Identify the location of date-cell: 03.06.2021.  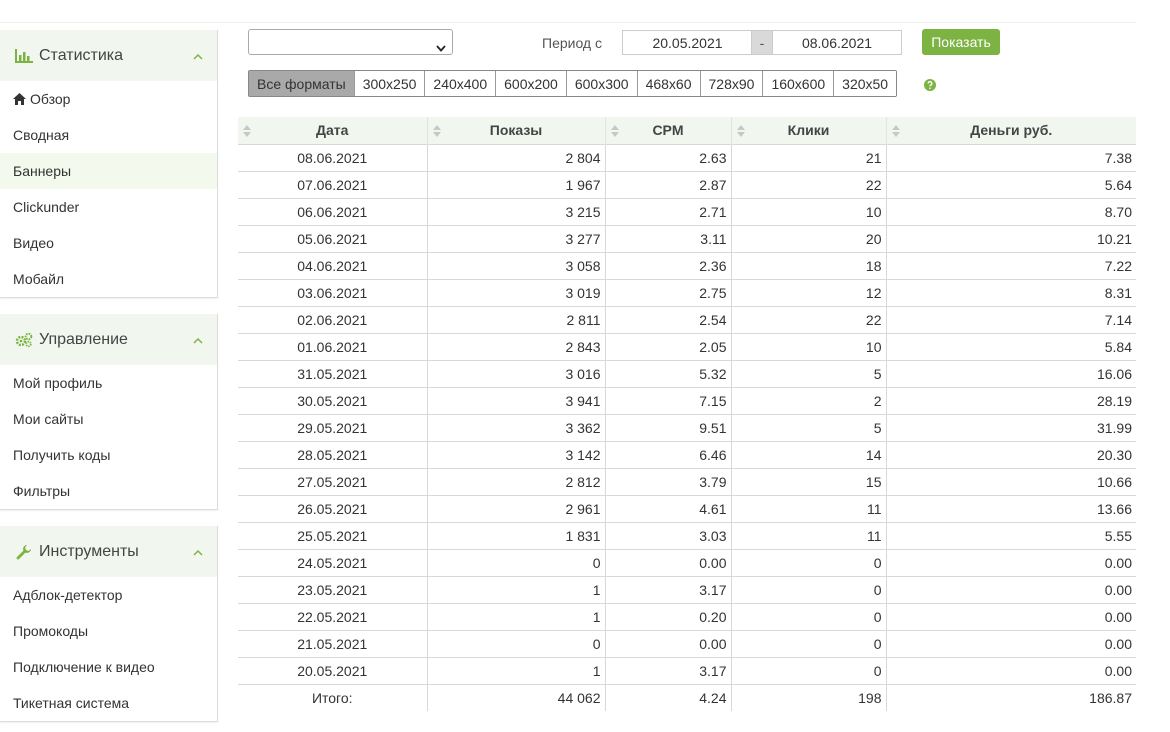
(332, 292).